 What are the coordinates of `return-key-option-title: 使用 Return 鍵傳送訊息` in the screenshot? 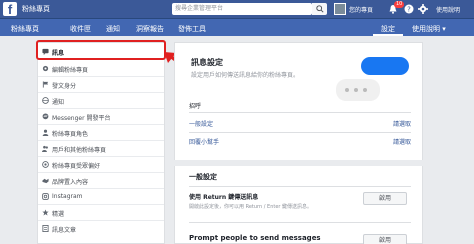 It's located at (224, 197).